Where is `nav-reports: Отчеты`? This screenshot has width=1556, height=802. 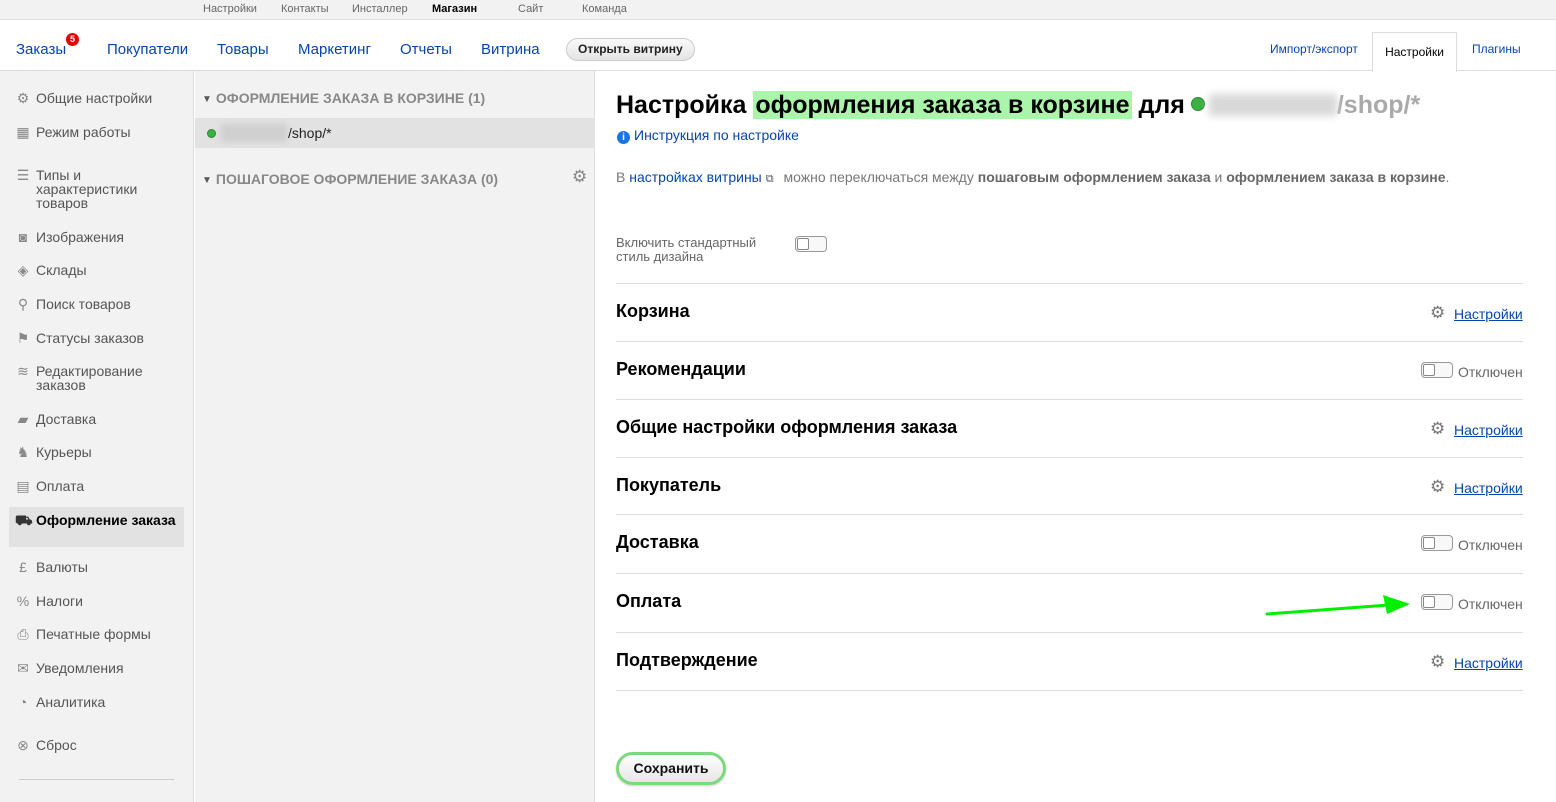
nav-reports: Отчеты is located at coordinates (426, 49).